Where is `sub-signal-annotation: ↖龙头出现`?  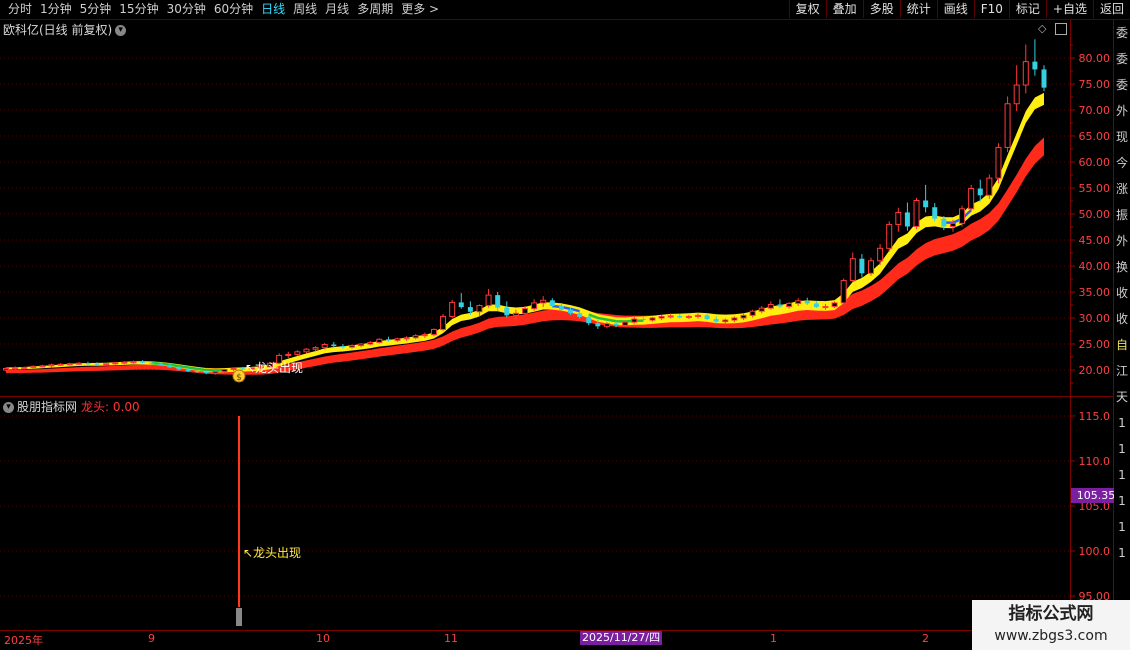
sub-signal-annotation: ↖龙头出现 is located at coordinates (272, 553).